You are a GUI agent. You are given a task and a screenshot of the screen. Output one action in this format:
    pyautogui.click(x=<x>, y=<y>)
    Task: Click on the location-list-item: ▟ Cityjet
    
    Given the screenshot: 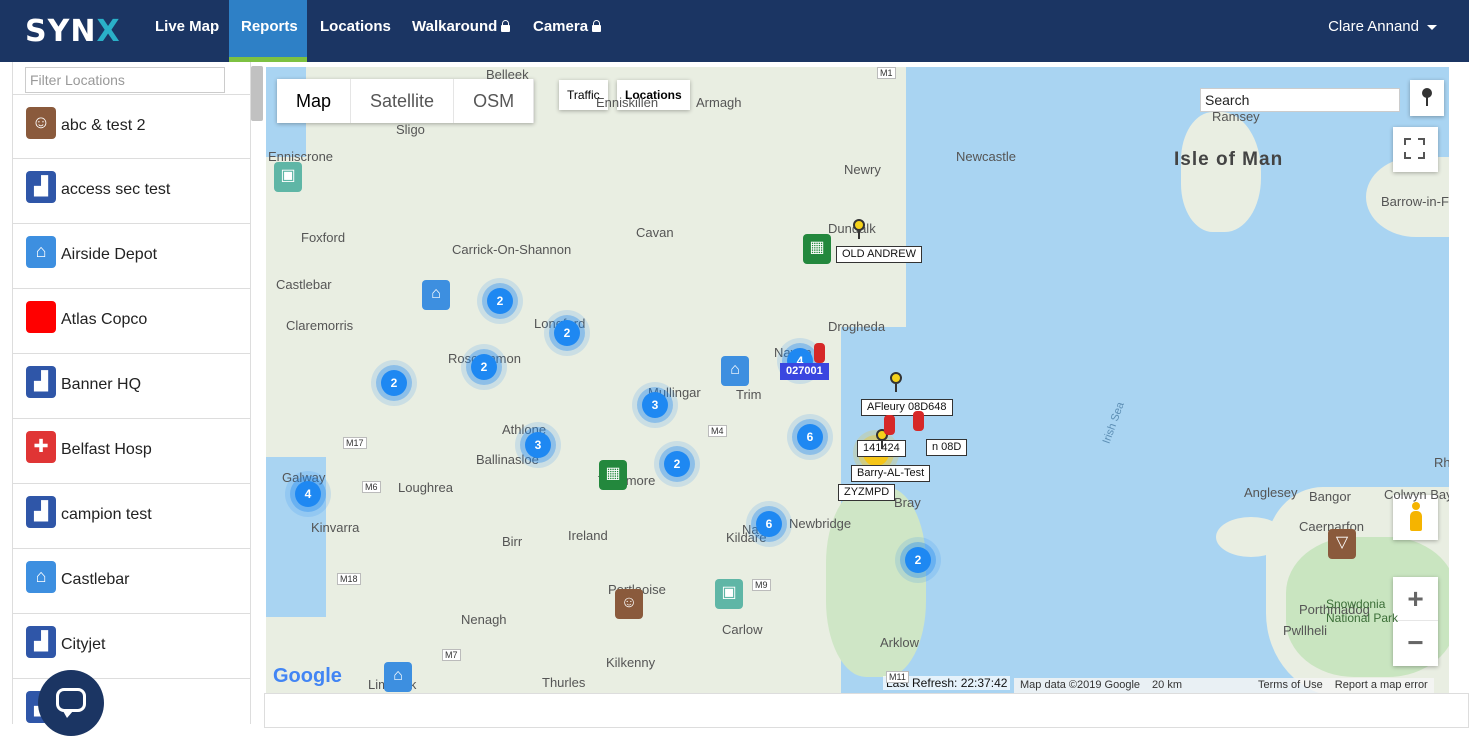 What is the action you would take?
    pyautogui.click(x=131, y=646)
    